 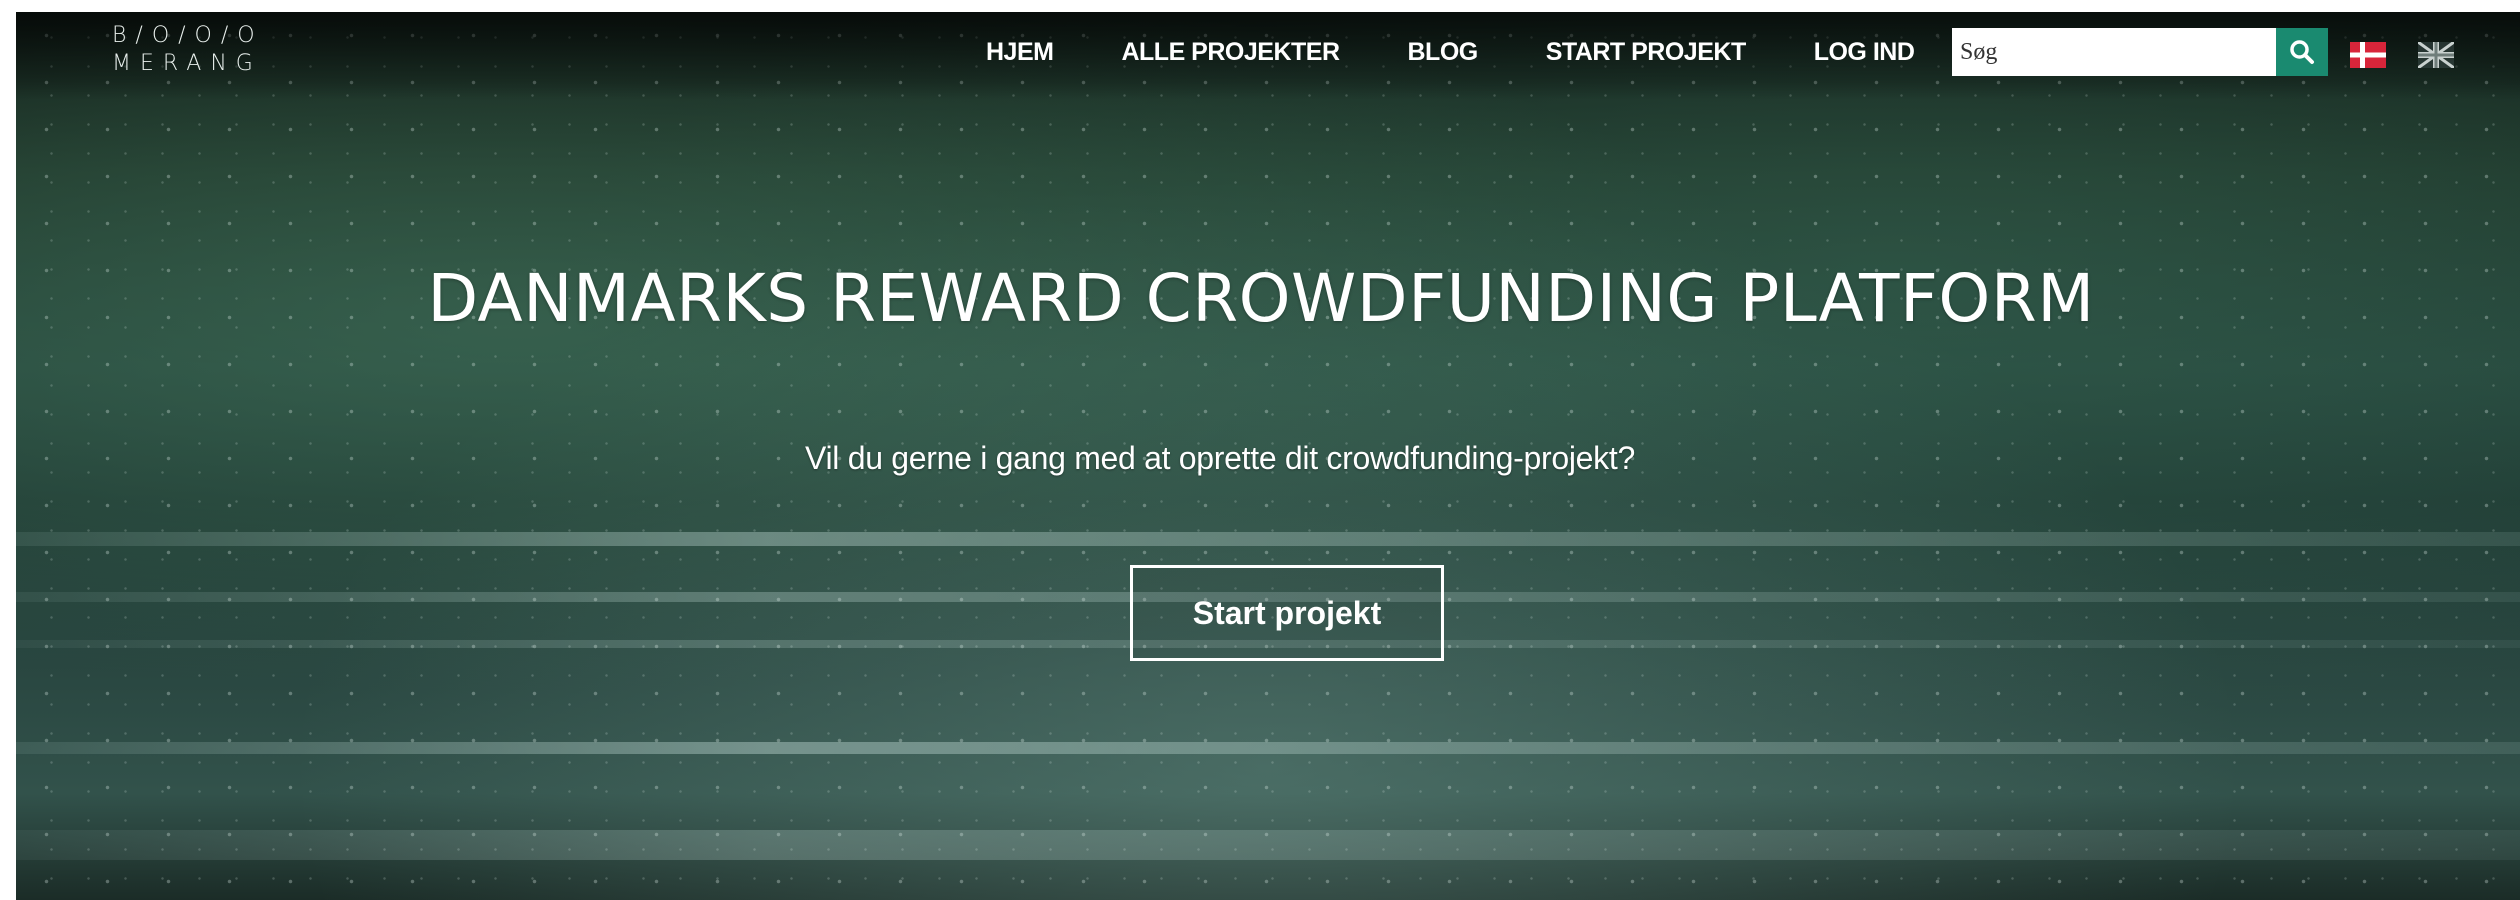 What do you see at coordinates (1443, 52) in the screenshot?
I see `nav-item-blog: BLOG` at bounding box center [1443, 52].